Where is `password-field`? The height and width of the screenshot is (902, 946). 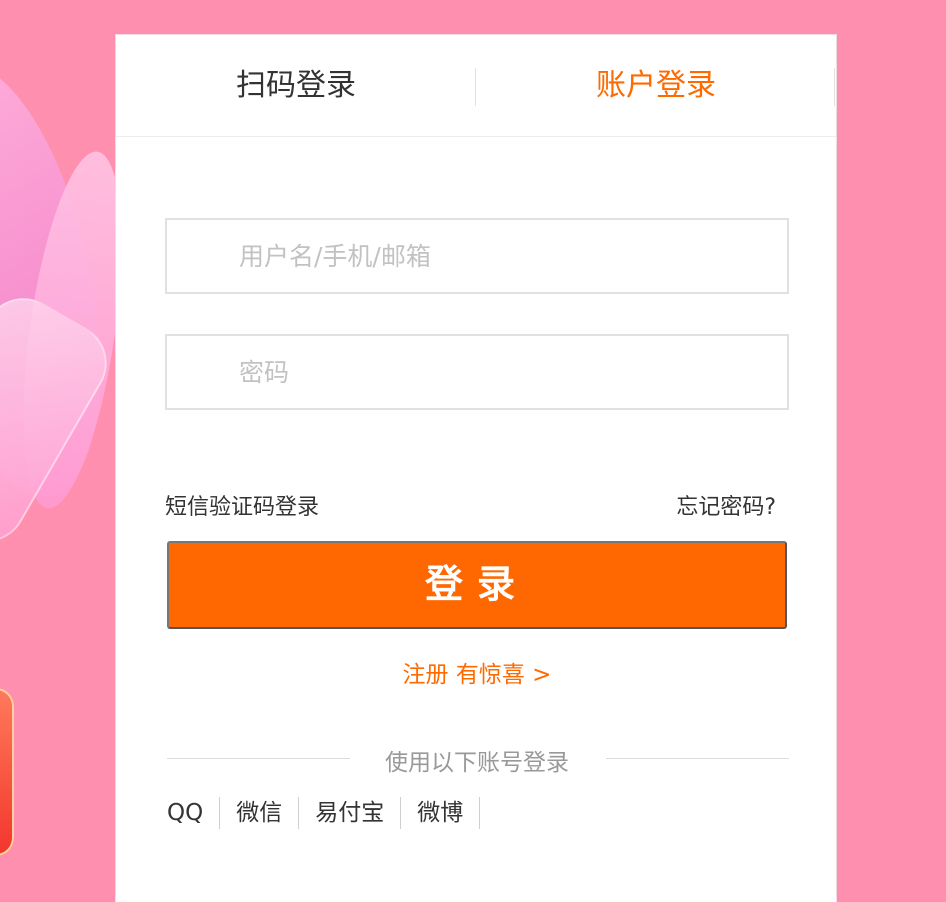
password-field is located at coordinates (477, 372).